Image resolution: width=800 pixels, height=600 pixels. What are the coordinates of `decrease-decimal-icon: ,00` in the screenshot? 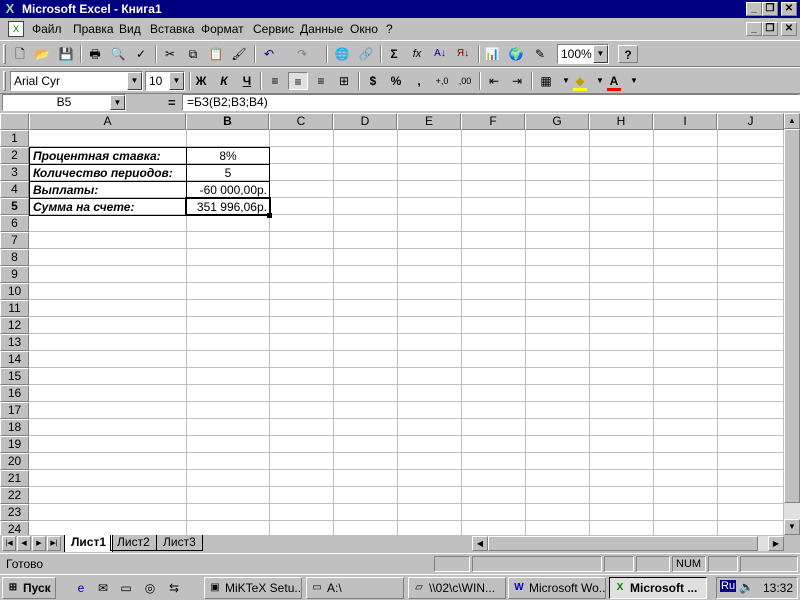 It's located at (465, 81).